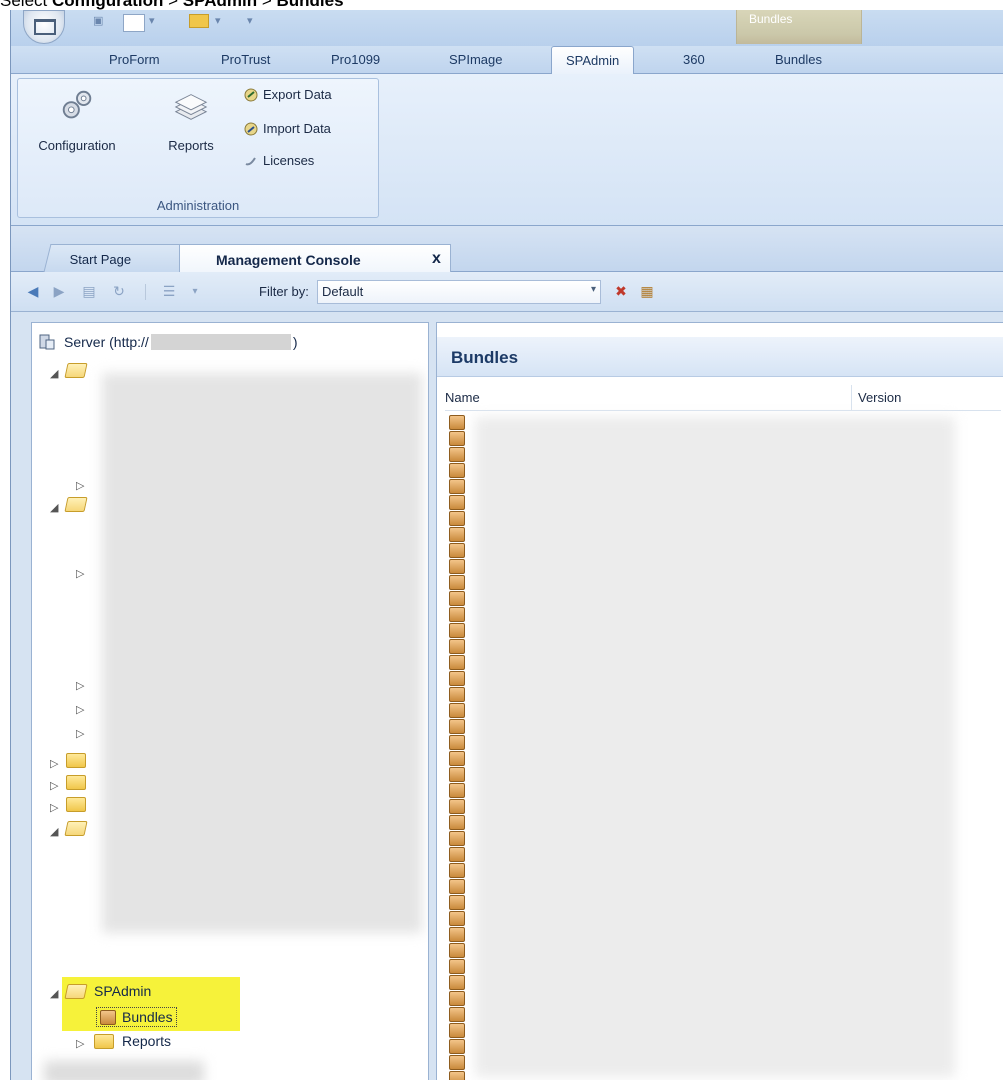  What do you see at coordinates (134, 23) in the screenshot?
I see `new-icon` at bounding box center [134, 23].